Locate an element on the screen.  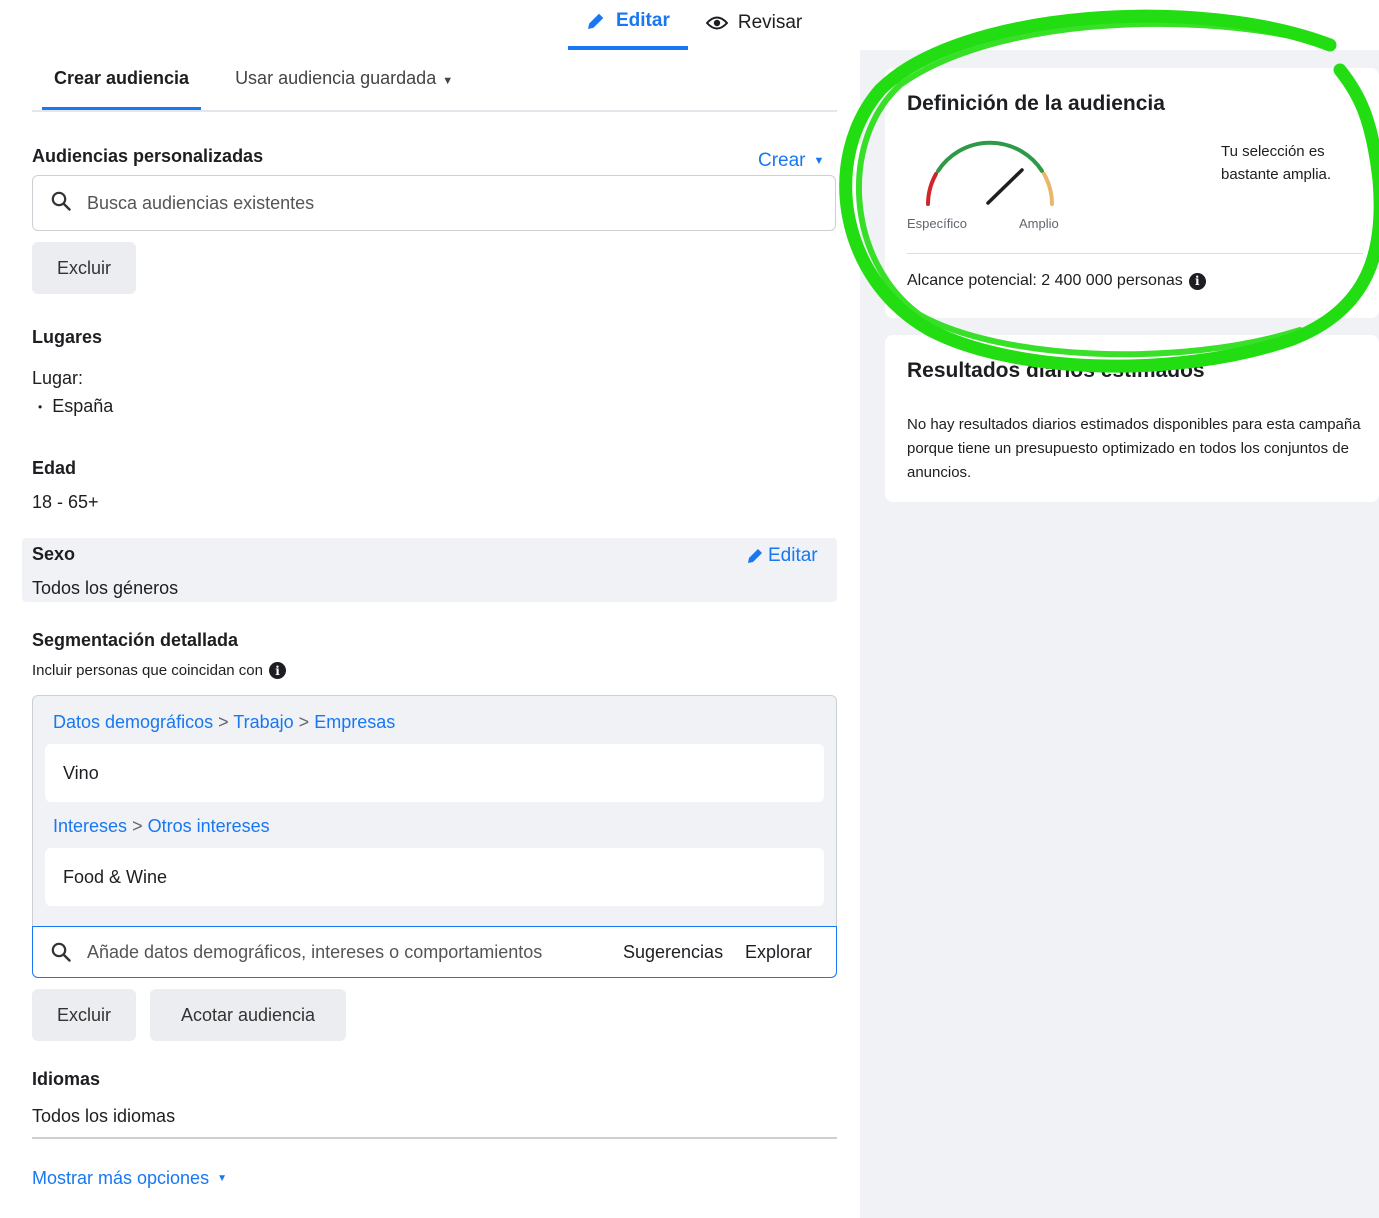
custom-audience-search-placeholder: Busca audiencias existentes is located at coordinates (201, 202).